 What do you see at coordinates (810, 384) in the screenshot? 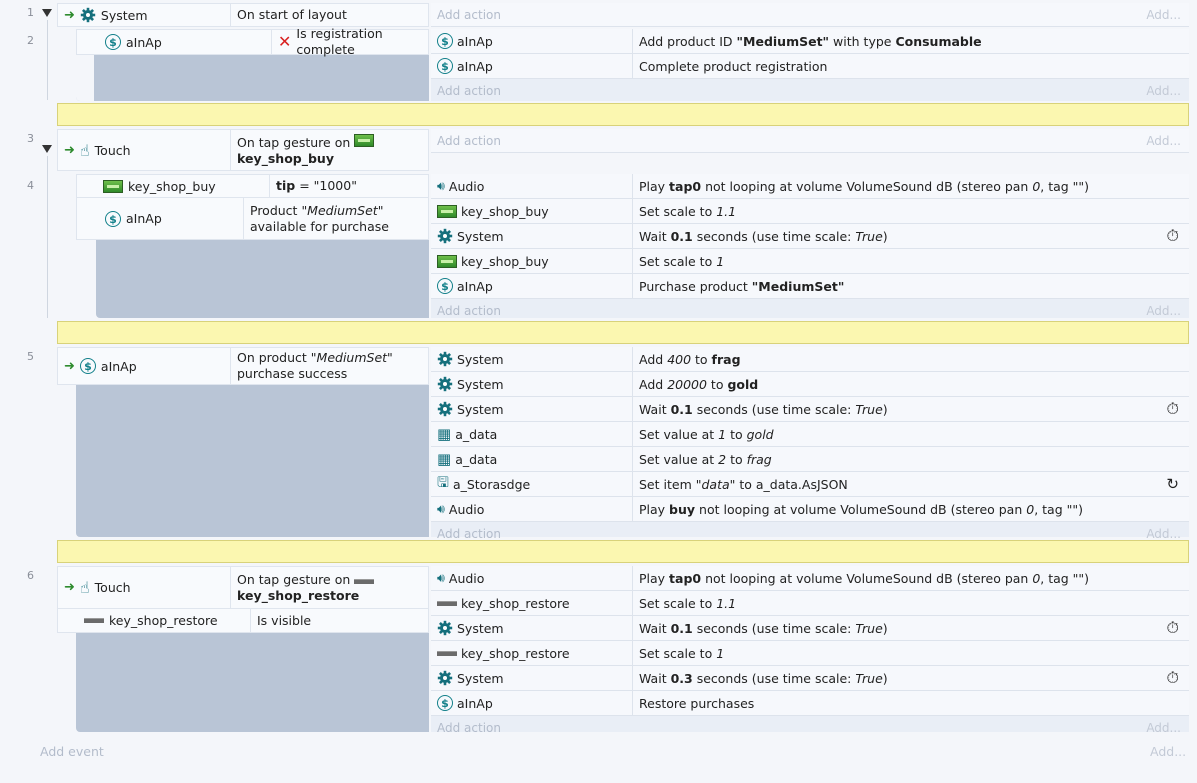
I see `action-row: System Add 20000 to gold` at bounding box center [810, 384].